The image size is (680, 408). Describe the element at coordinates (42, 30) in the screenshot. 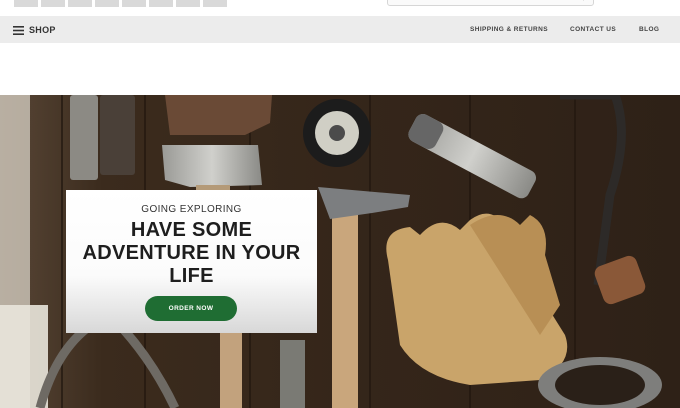

I see `shop-label: SHOP` at that location.